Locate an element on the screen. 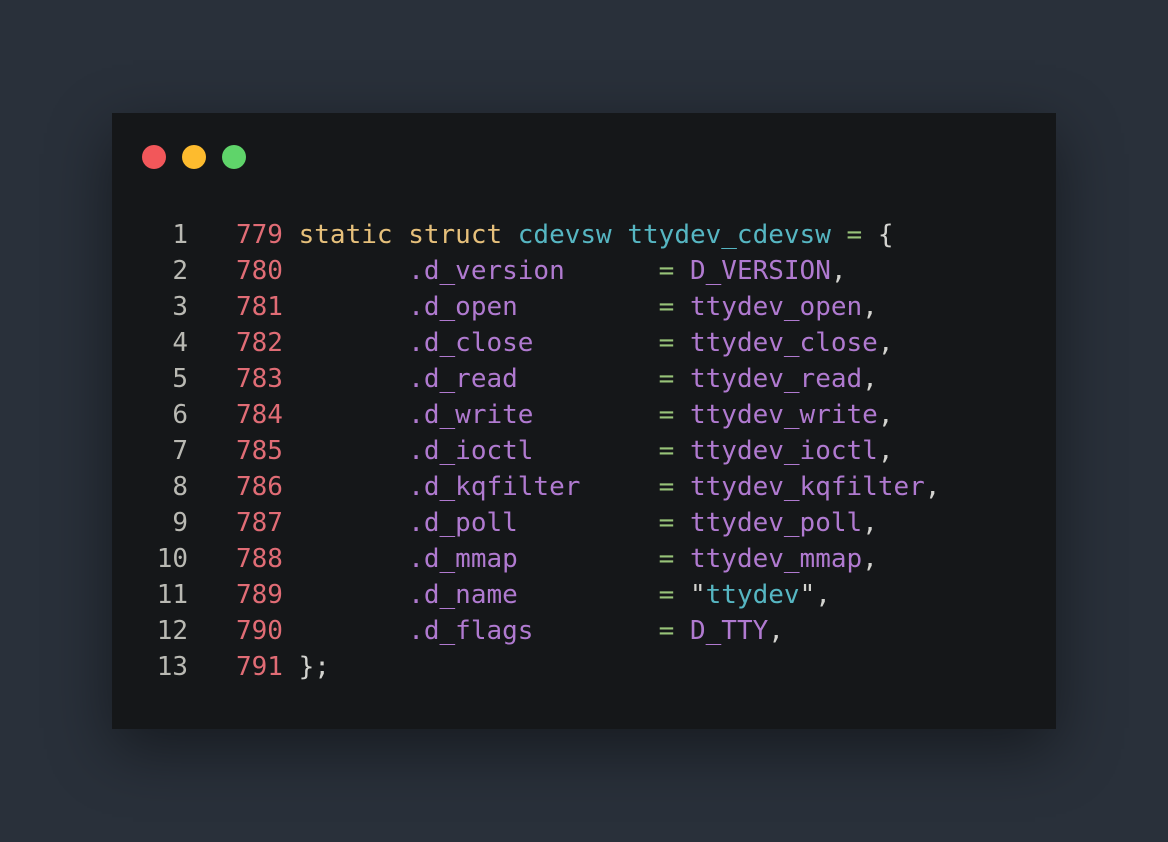 The width and height of the screenshot is (1168, 842). code-text: 780 .d_version = D_VERSION, is located at coordinates (541, 271).